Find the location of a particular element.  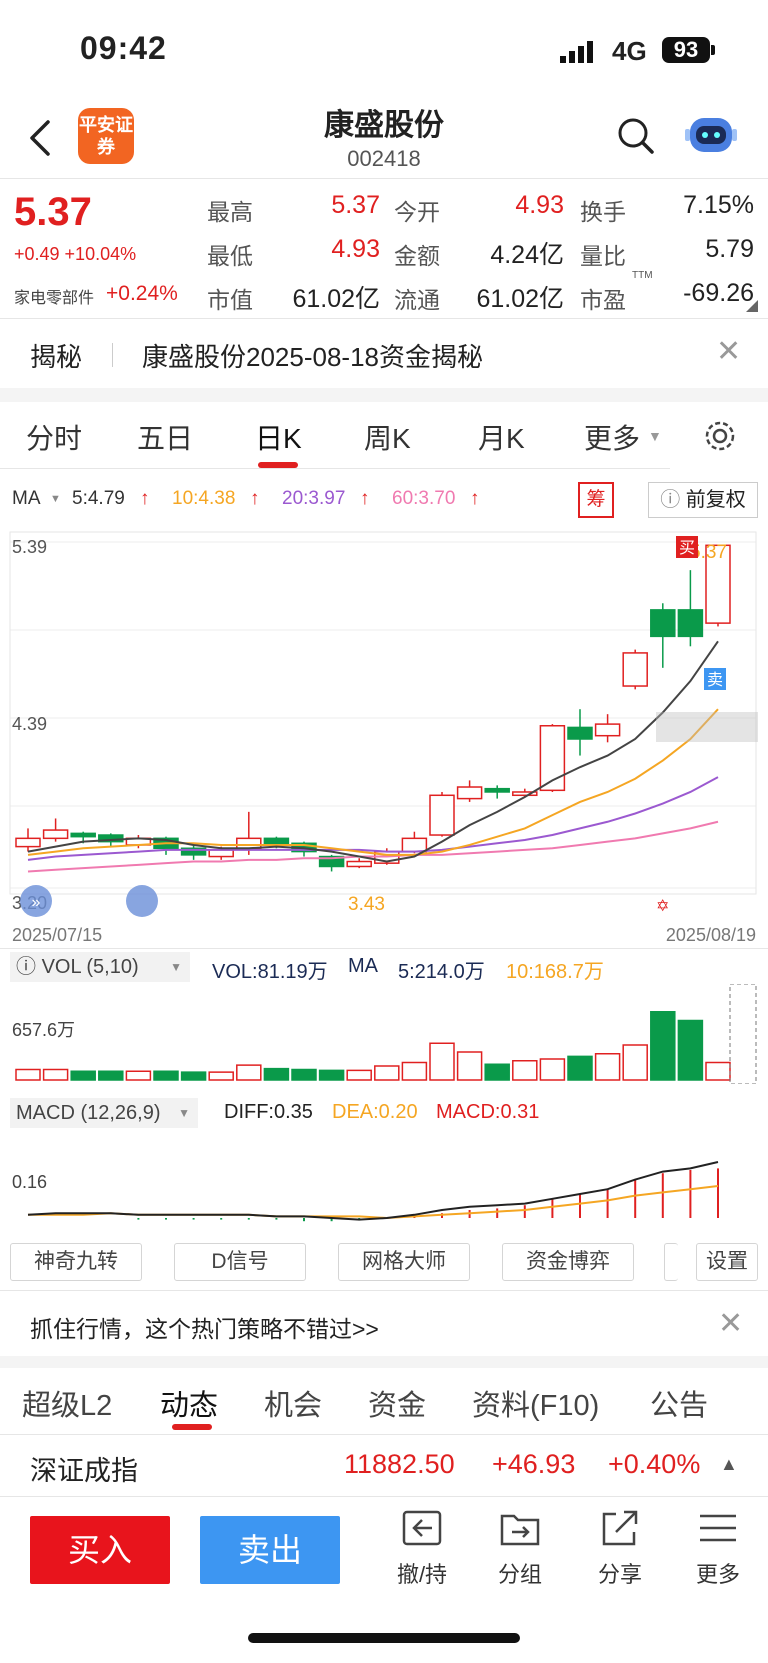

tab-profile-f10: 资料(F10) is located at coordinates (535, 1403).